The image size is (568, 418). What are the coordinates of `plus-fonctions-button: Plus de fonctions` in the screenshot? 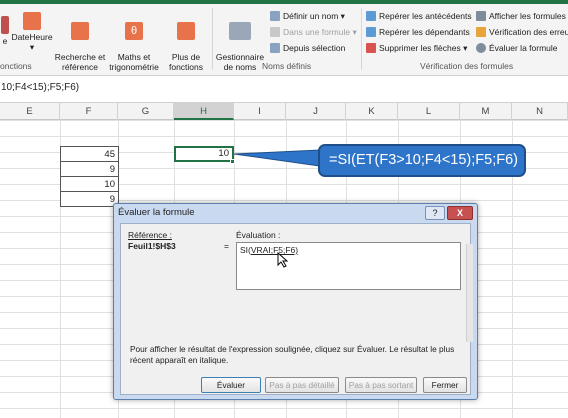 It's located at (186, 42).